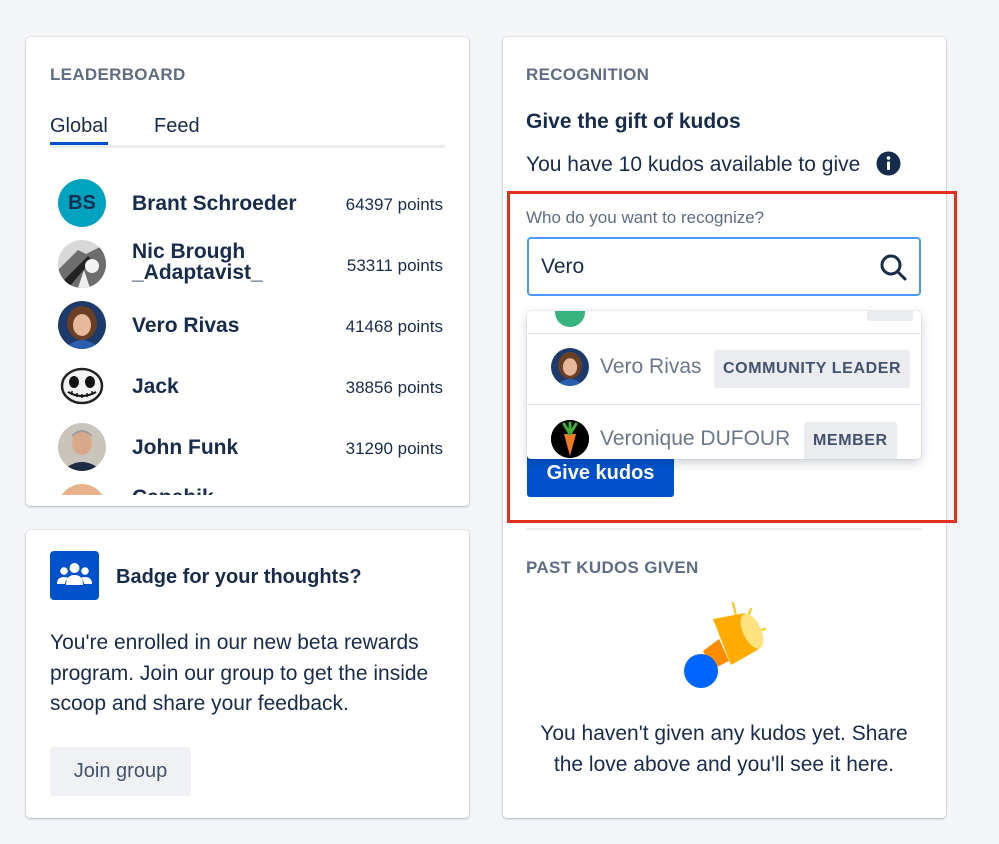 The width and height of the screenshot is (999, 844). I want to click on group-icon, so click(74, 575).